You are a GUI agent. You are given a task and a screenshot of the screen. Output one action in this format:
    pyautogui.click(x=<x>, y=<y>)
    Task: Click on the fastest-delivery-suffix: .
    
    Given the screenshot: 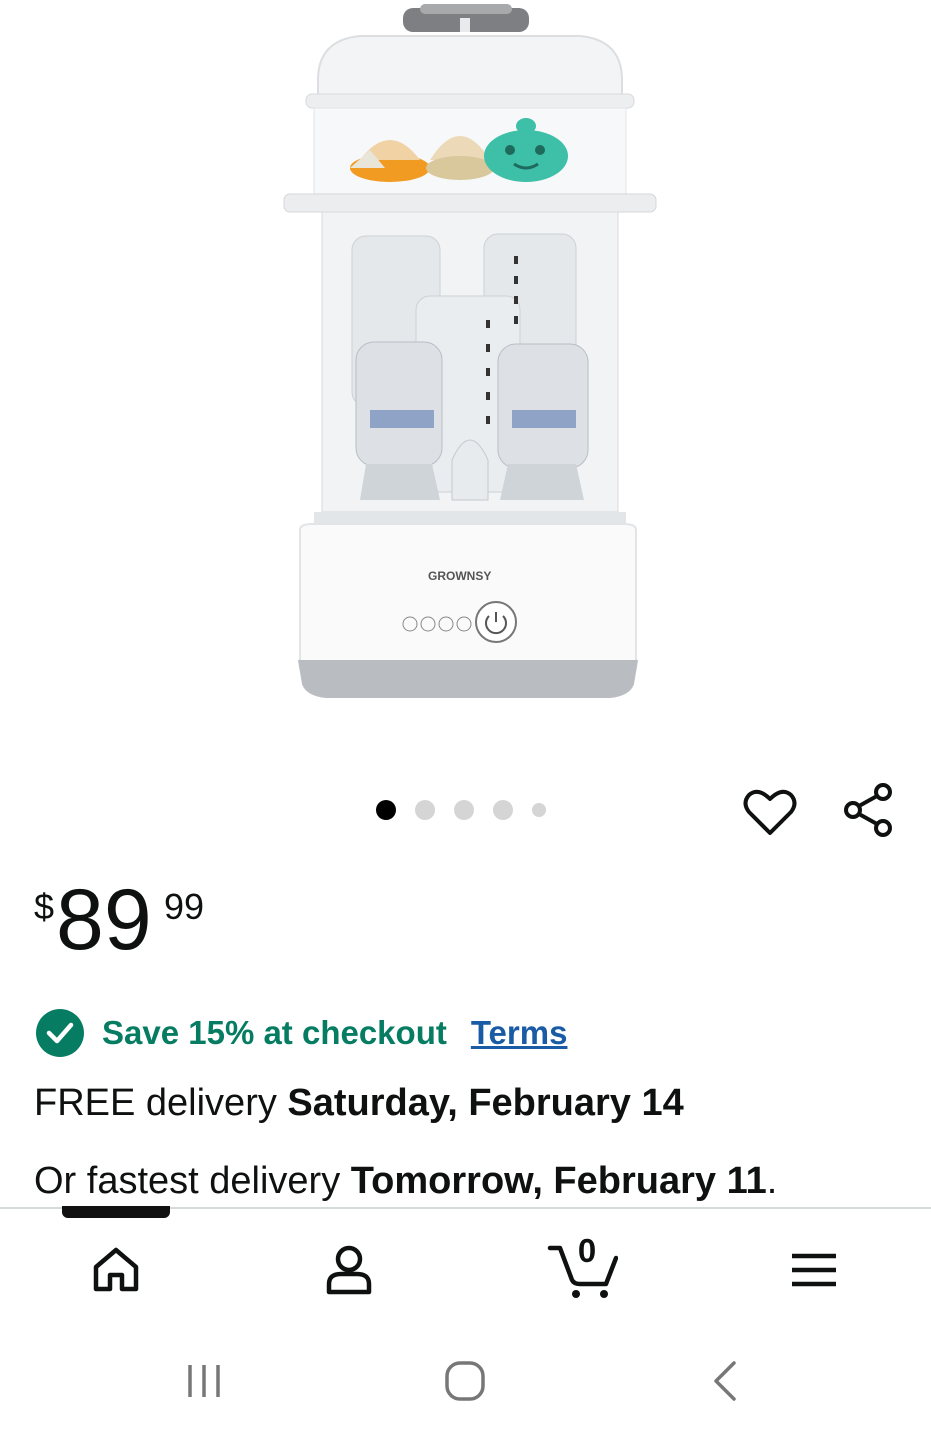 What is the action you would take?
    pyautogui.click(x=772, y=1181)
    